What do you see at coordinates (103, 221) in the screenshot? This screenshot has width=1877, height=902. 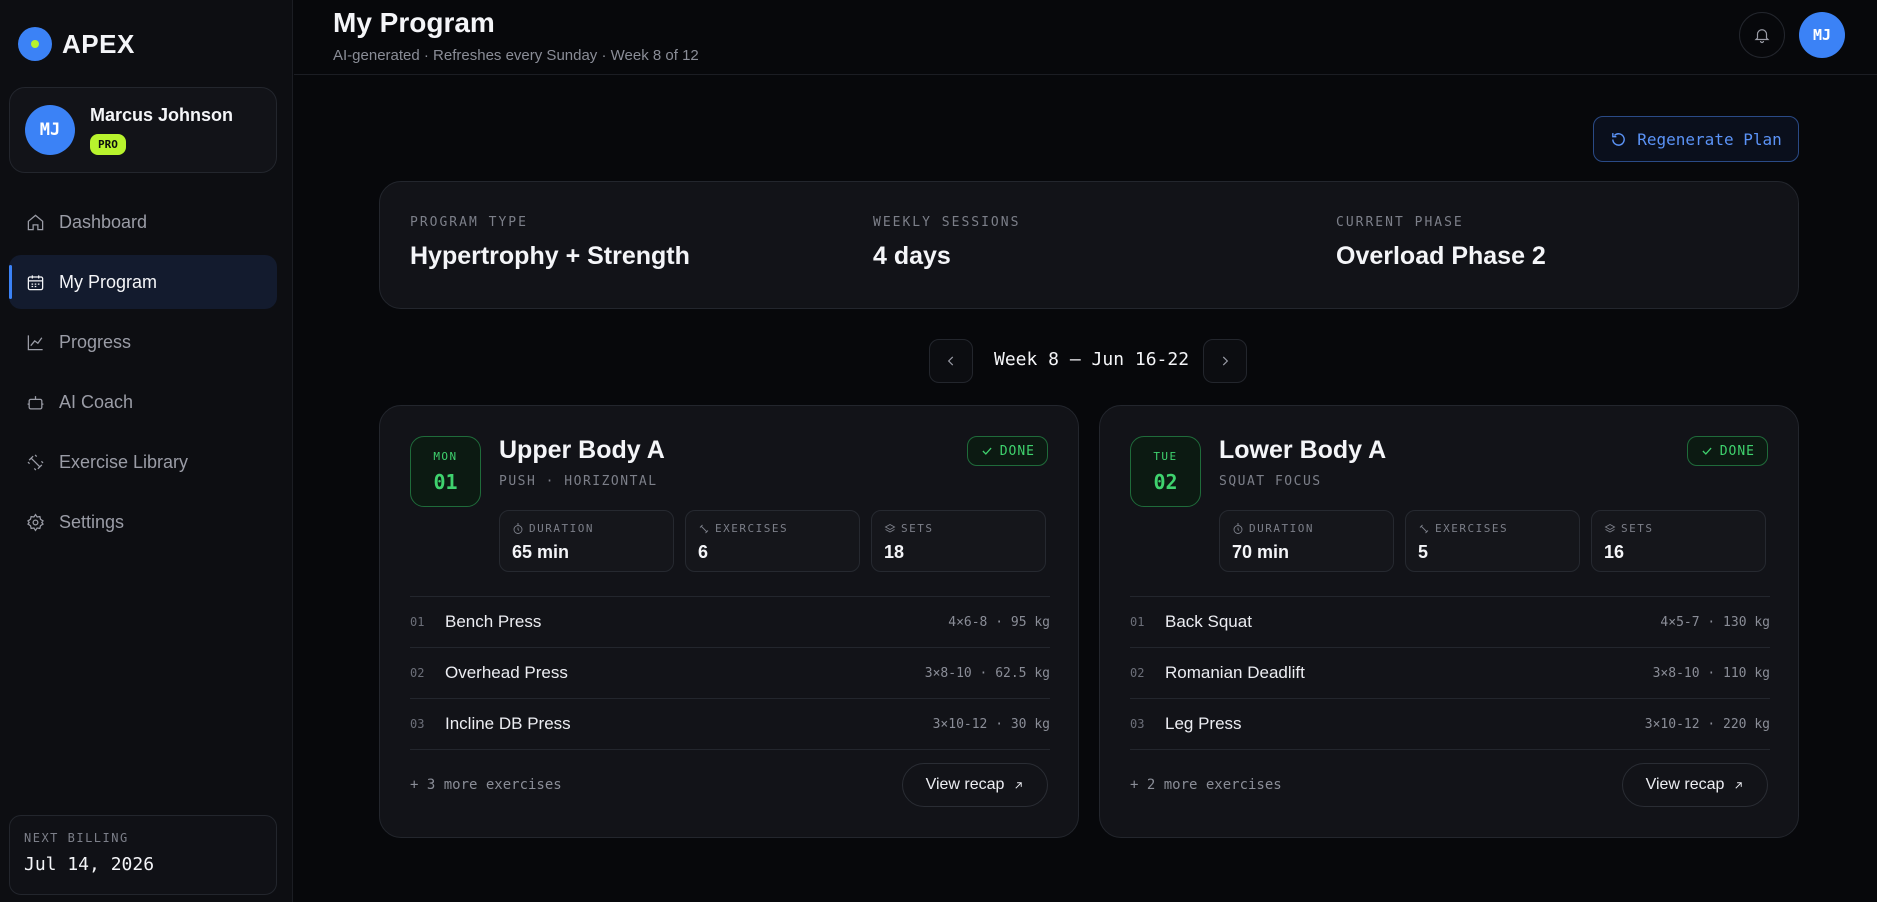 I see `sidebar-item-label: Dashboard` at bounding box center [103, 221].